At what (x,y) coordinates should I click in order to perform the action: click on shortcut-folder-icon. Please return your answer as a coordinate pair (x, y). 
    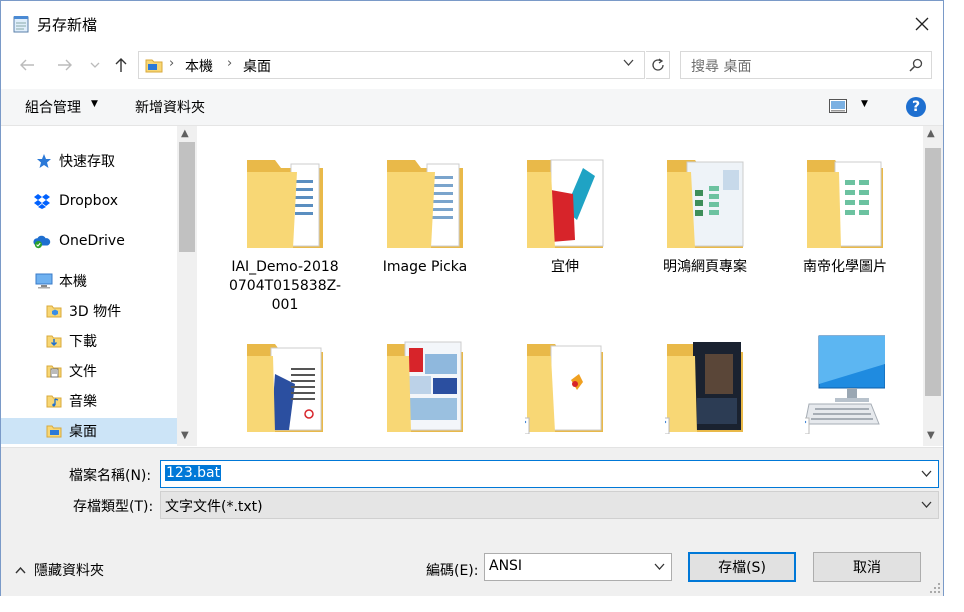
    Looking at the image, I should click on (558, 384).